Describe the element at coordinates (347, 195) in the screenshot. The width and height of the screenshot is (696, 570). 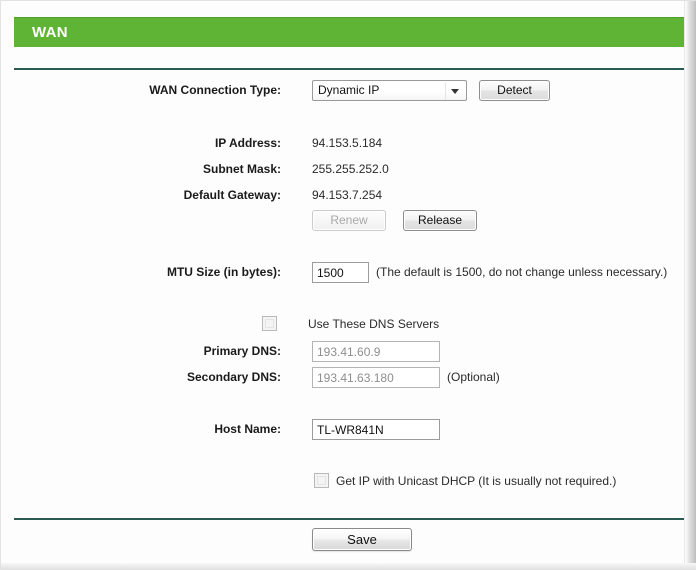
I see `default-gateway-value: 94.153.7.254` at that location.